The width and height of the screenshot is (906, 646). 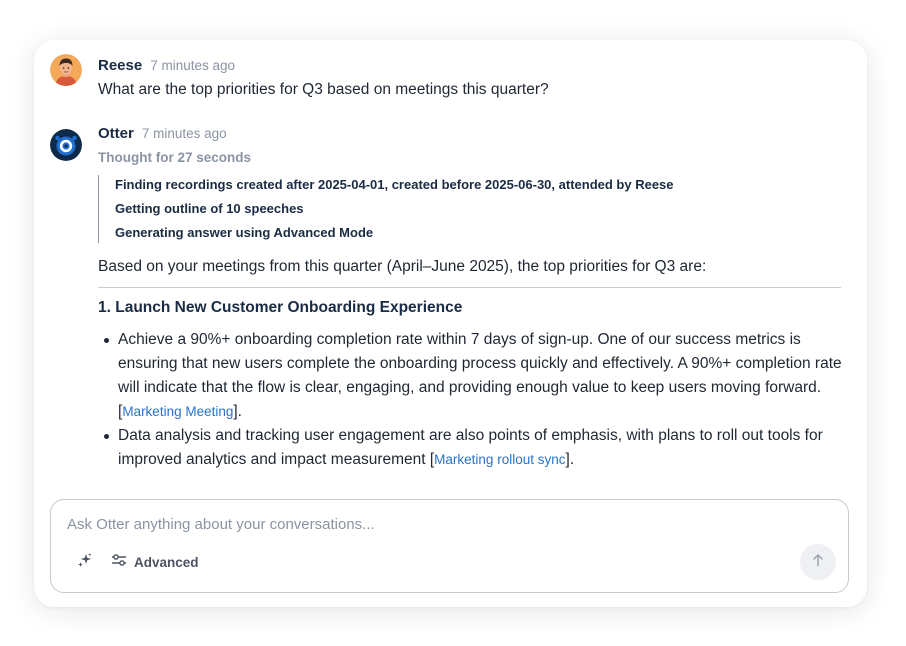 I want to click on advanced-mode-button: Advanced, so click(x=155, y=562).